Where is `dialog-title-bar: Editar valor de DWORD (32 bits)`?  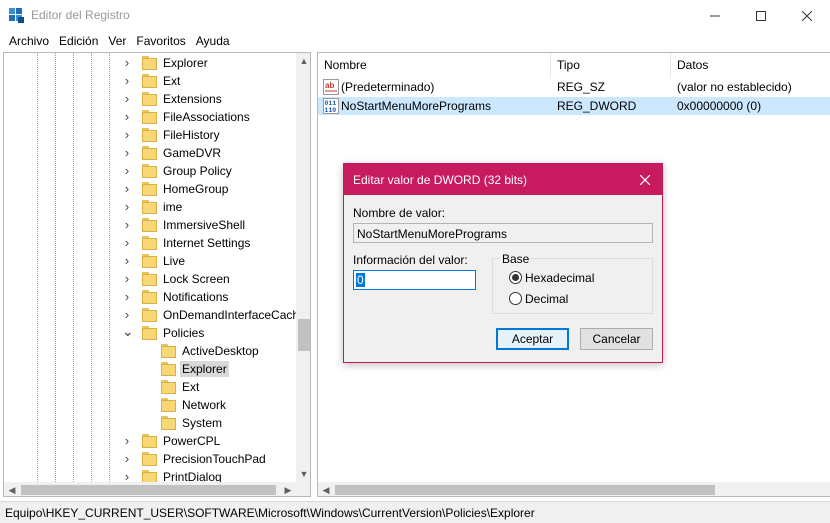 dialog-title-bar: Editar valor de DWORD (32 bits) is located at coordinates (503, 179).